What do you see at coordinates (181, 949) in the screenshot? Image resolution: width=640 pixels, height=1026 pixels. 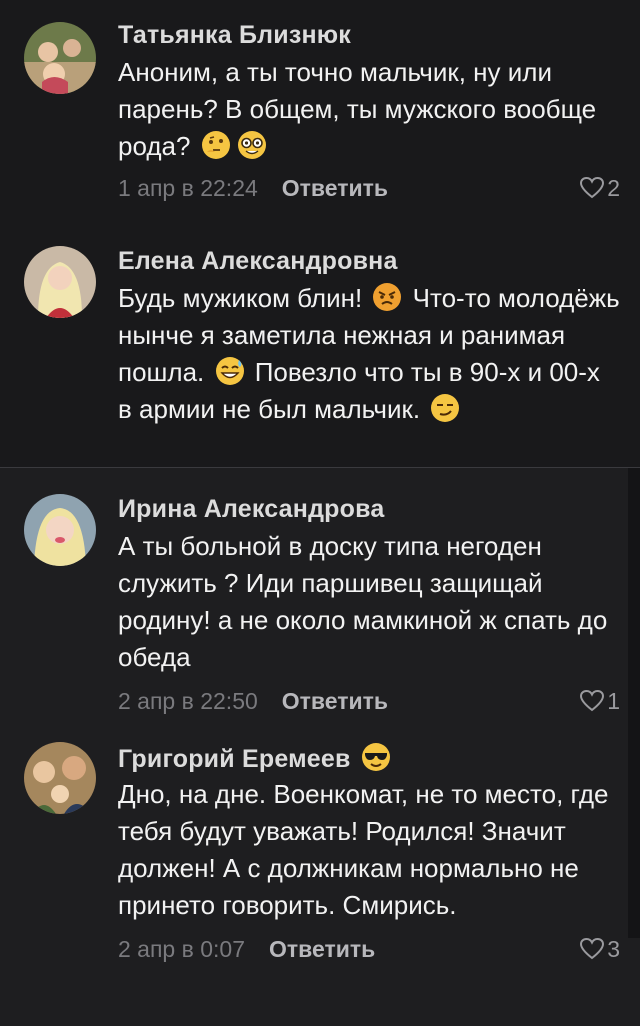 I see `comment-date: 2 апр в 0:07` at bounding box center [181, 949].